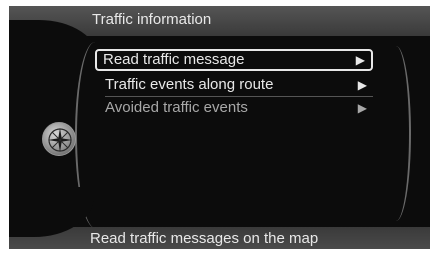 The height and width of the screenshot is (255, 439). What do you see at coordinates (152, 19) in the screenshot?
I see `page-title: Traffic information` at bounding box center [152, 19].